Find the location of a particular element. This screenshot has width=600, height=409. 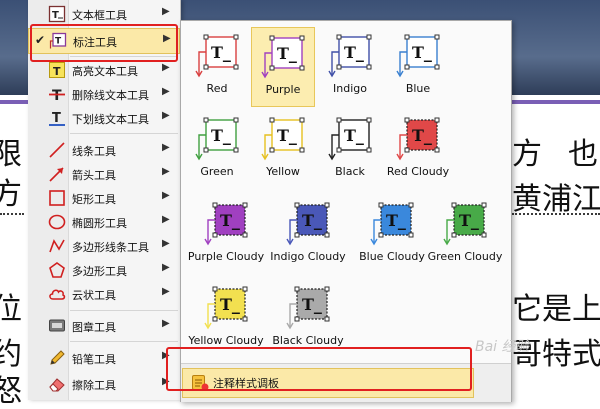

style-red-cloudy: T_ Red Cloudy is located at coordinates (418, 150).